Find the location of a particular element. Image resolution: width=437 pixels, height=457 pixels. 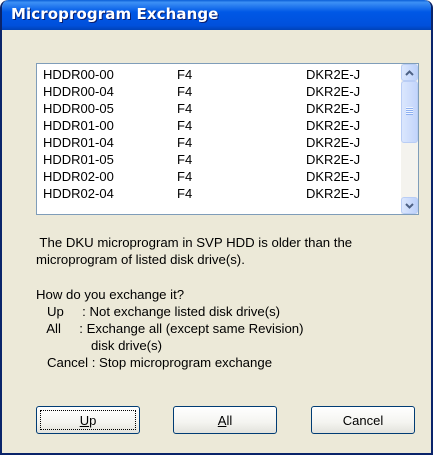

drive-id-cell: HDDR00-04 is located at coordinates (78, 91).